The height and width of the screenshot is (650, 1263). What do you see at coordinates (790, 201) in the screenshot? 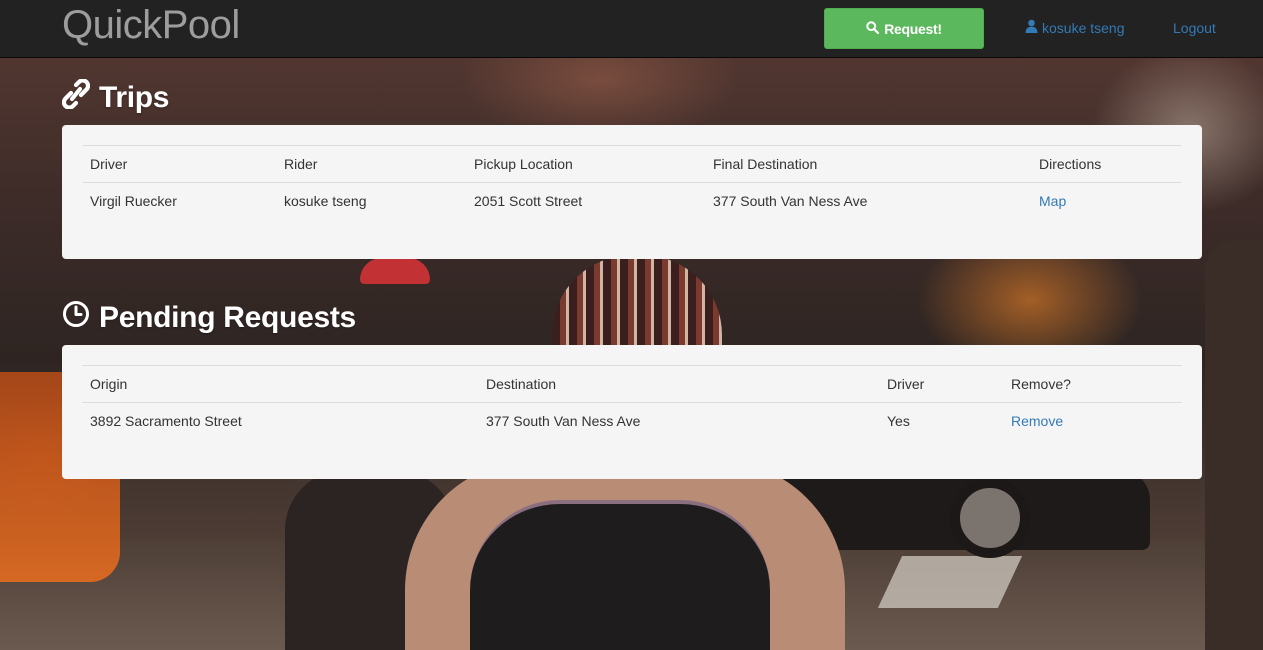
I see `trip-destination: 377 South Van Ness Ave` at bounding box center [790, 201].